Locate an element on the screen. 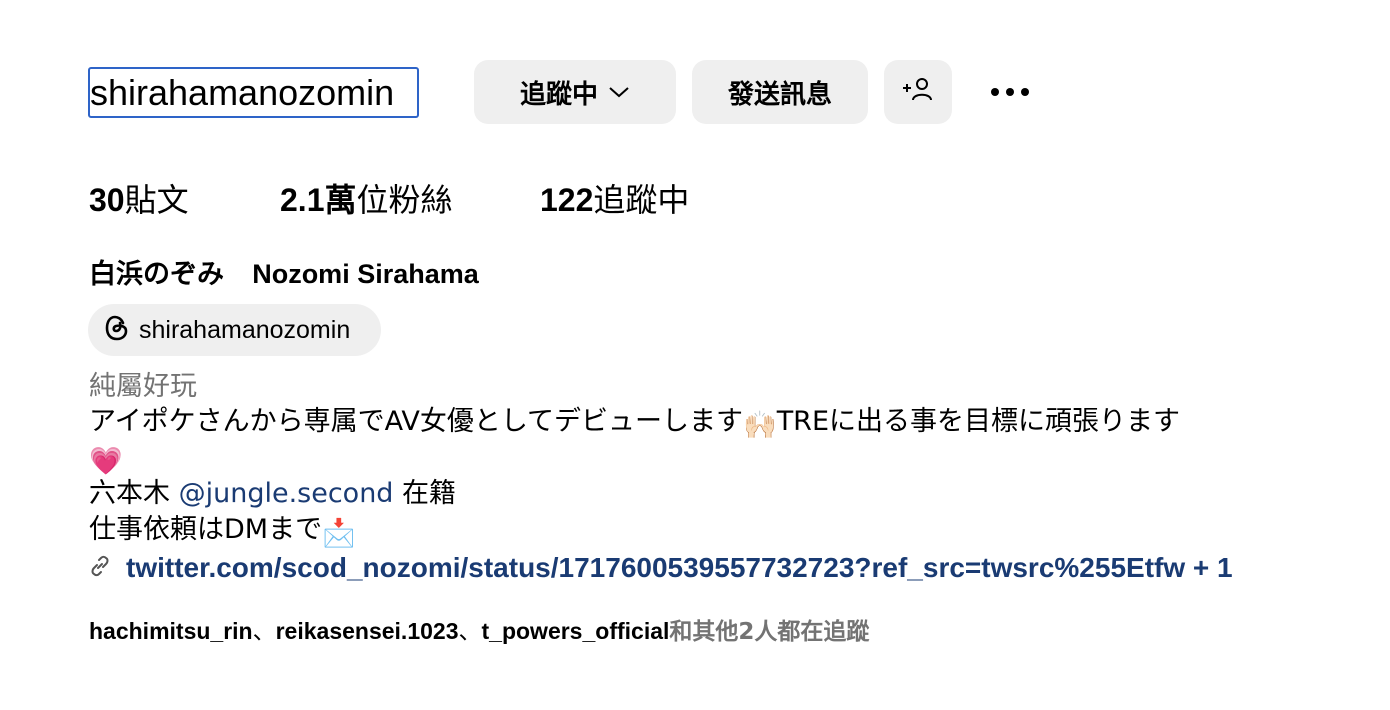 The image size is (1390, 710). following-label: 追蹤中 is located at coordinates (641, 200).